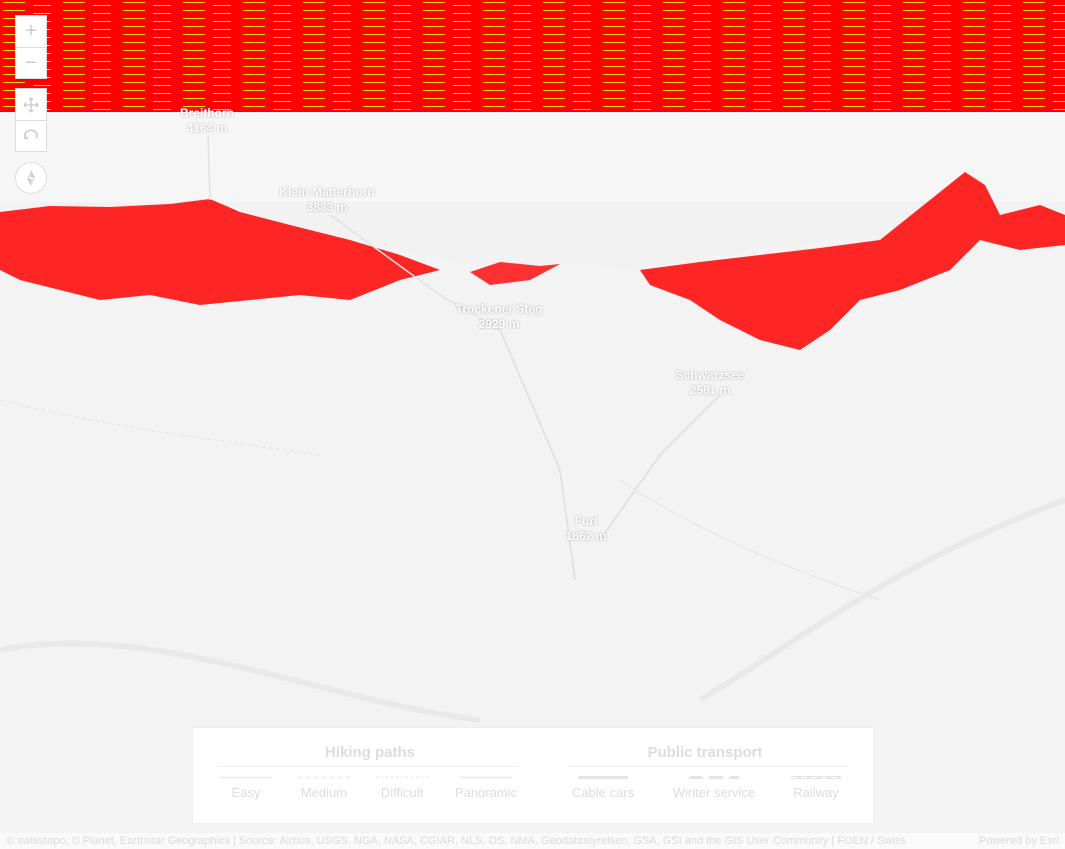 This screenshot has width=1065, height=849. I want to click on legend-swatch-difficult, so click(402, 777).